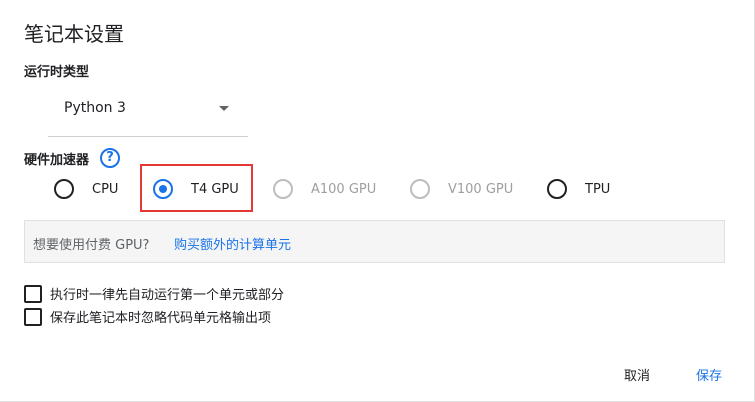 The image size is (755, 402). I want to click on radio-label: V100 GPU, so click(481, 189).